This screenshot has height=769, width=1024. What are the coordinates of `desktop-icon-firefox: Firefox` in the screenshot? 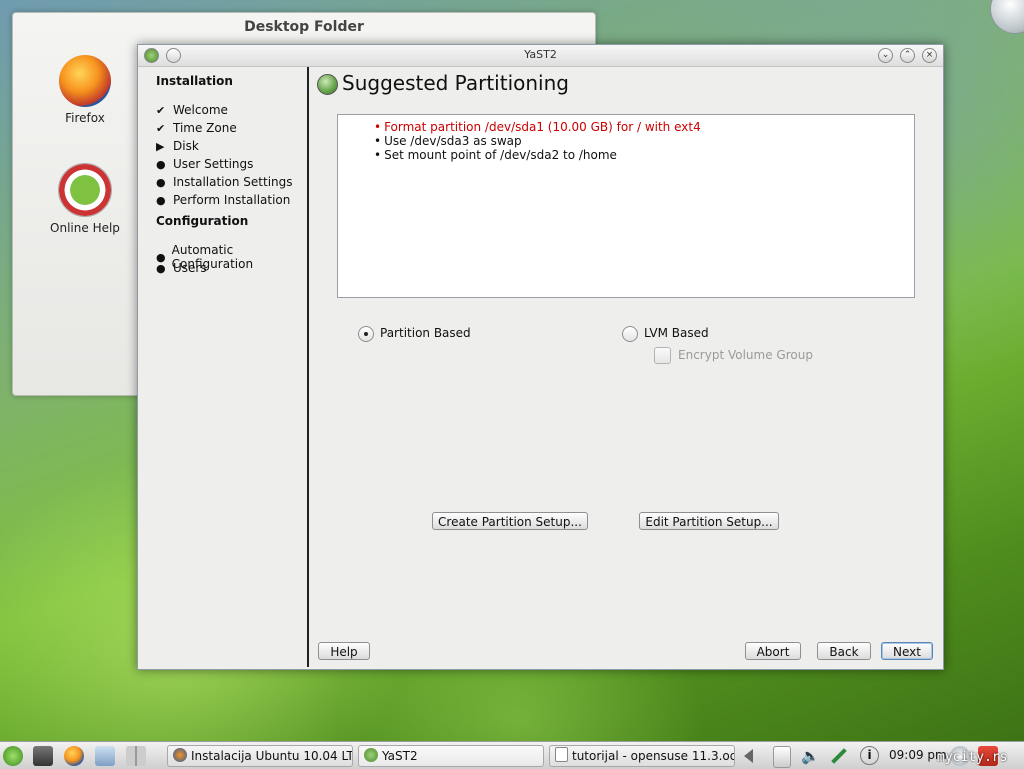 It's located at (85, 90).